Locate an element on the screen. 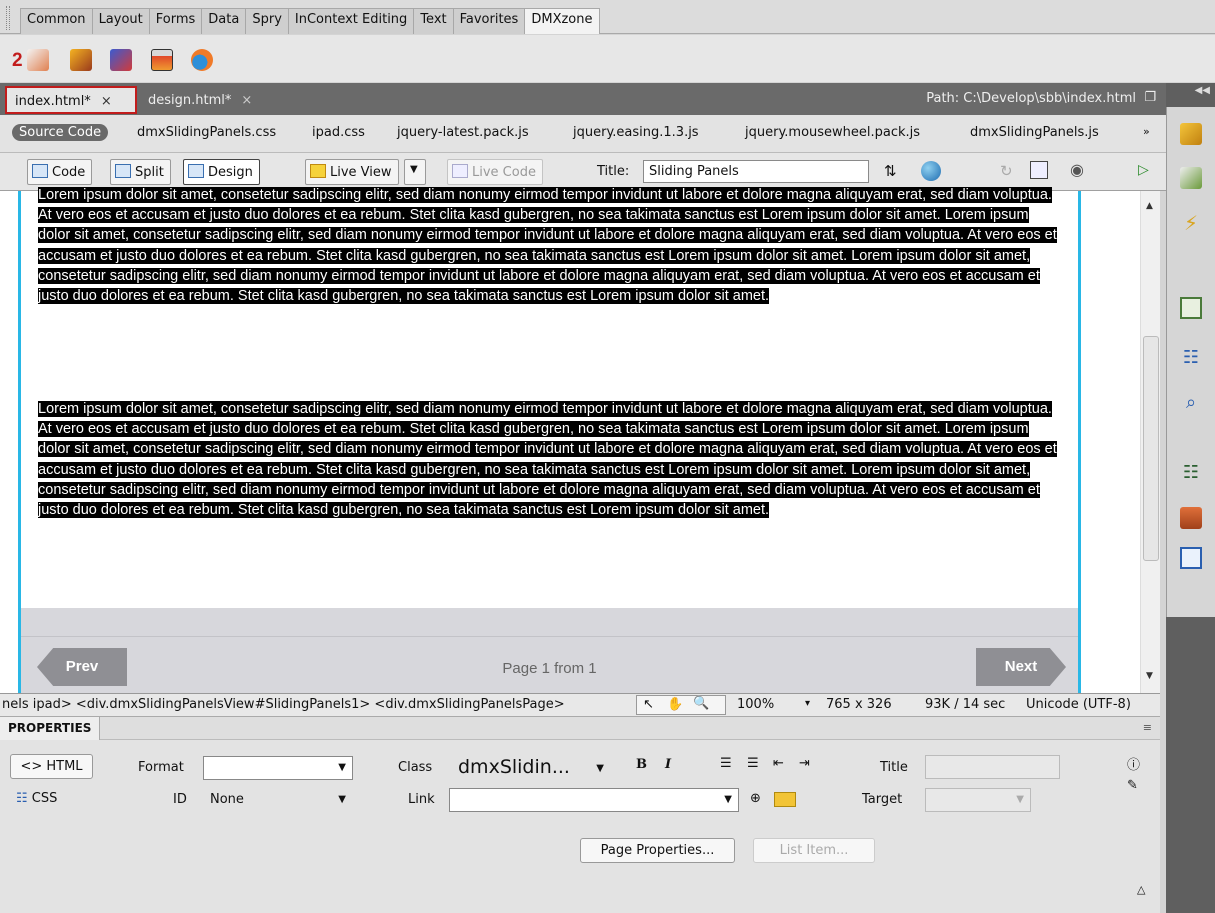 Image resolution: width=1215 pixels, height=913 pixels. tab-dmxzone: DMXzone is located at coordinates (562, 21).